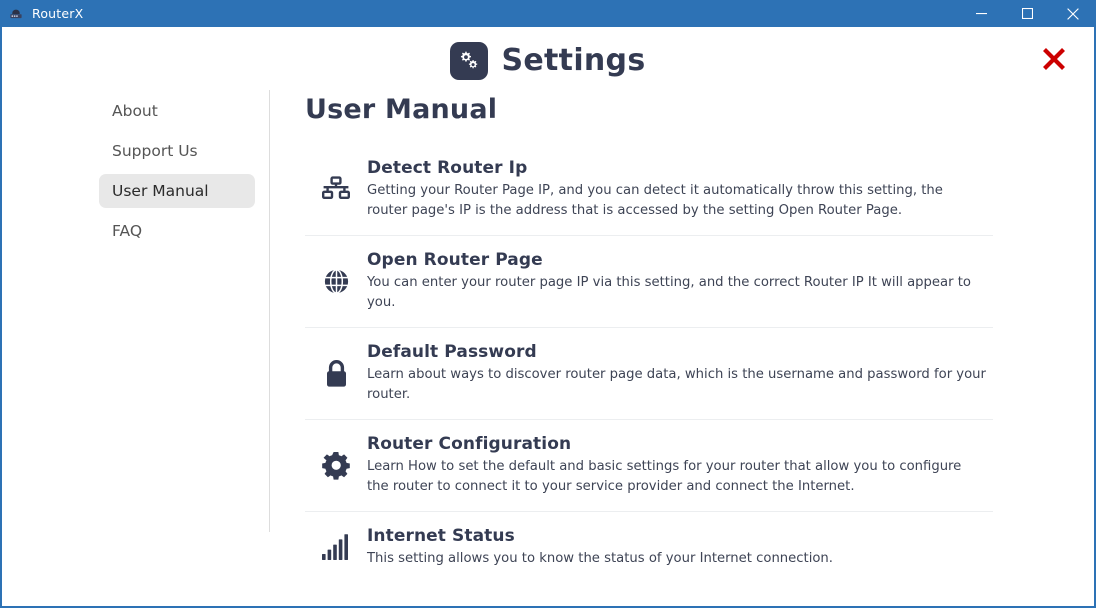 Image resolution: width=1096 pixels, height=608 pixels. What do you see at coordinates (269, 311) in the screenshot?
I see `sidebar-divider` at bounding box center [269, 311].